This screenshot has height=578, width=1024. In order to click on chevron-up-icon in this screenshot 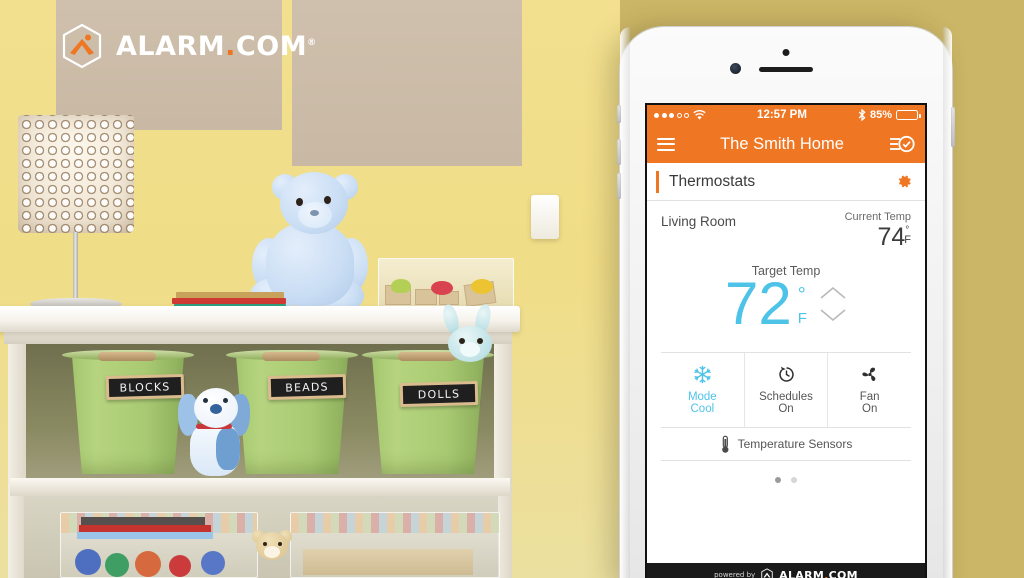, I will do `click(833, 293)`.